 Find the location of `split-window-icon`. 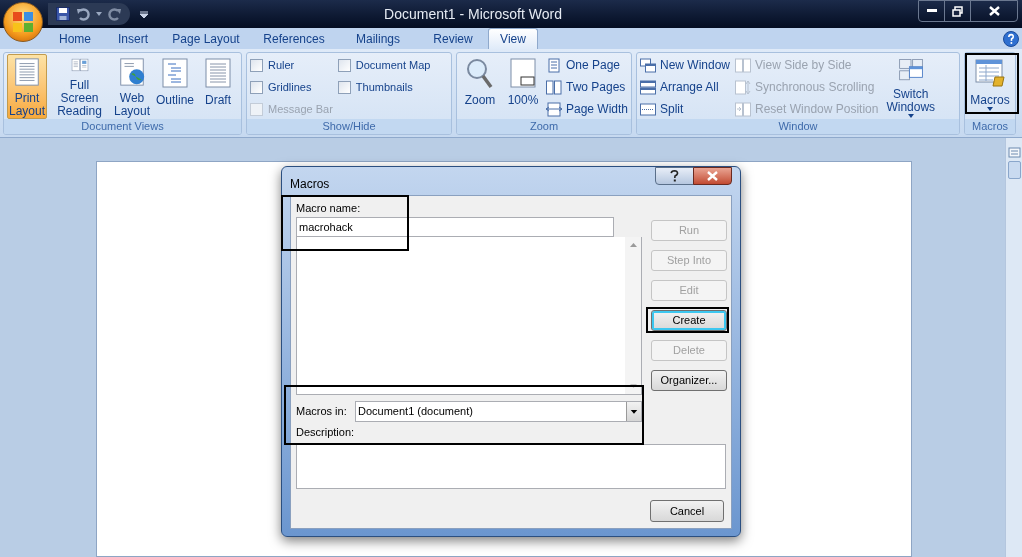

split-window-icon is located at coordinates (648, 109).